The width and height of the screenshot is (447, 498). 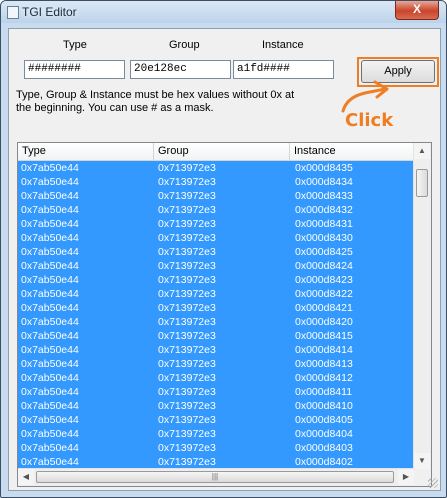 I want to click on scroll-down-arrow-icon: ▼, so click(x=422, y=461).